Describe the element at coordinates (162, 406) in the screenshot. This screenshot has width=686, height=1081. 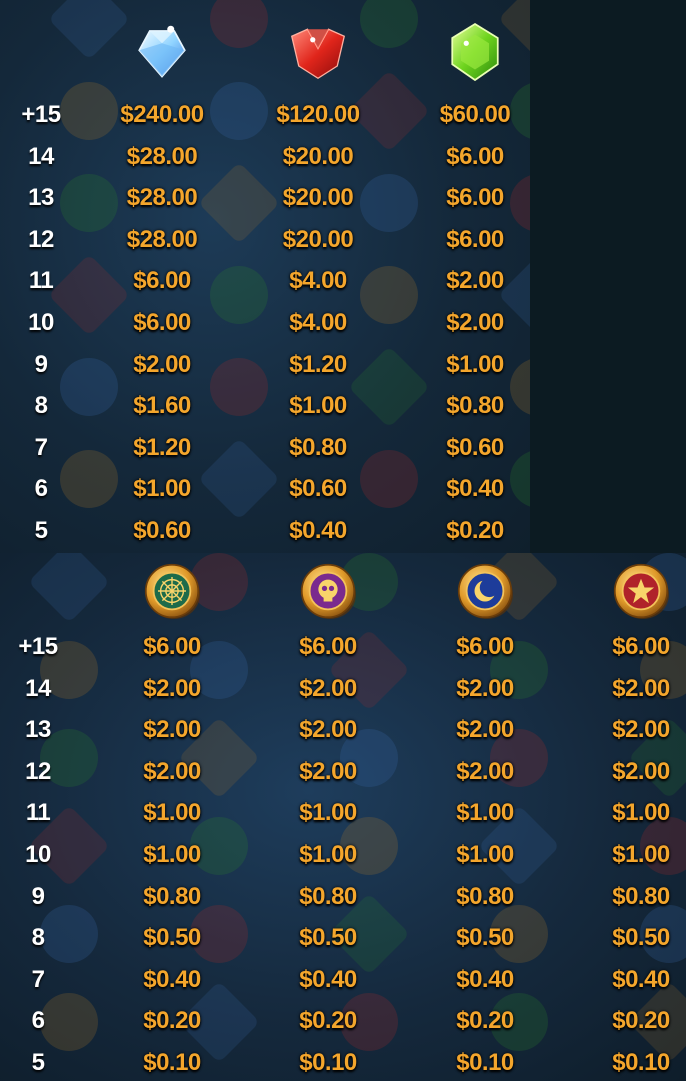
I see `payout-value: $1.60` at that location.